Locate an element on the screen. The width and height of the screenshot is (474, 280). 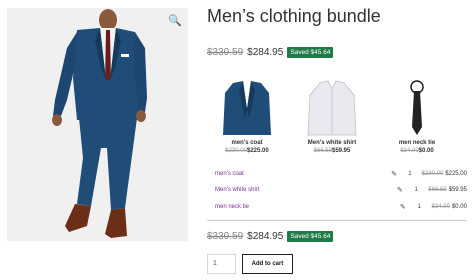
coat-image is located at coordinates (247, 106).